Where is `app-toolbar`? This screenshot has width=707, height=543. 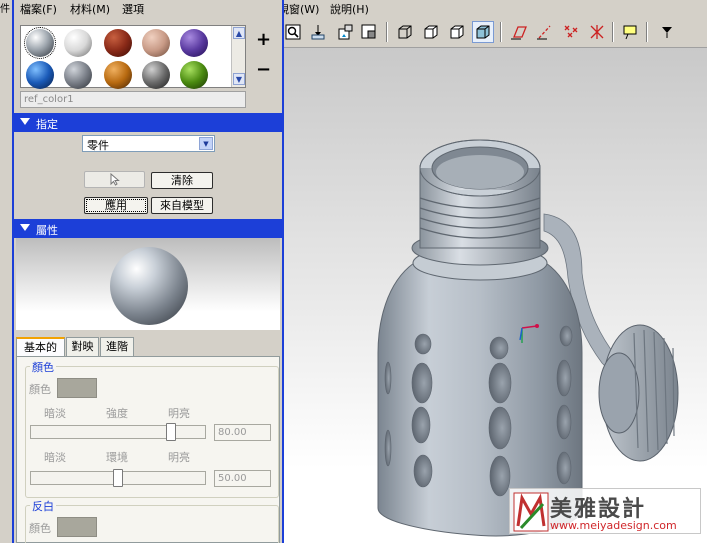
app-toolbar is located at coordinates (494, 32).